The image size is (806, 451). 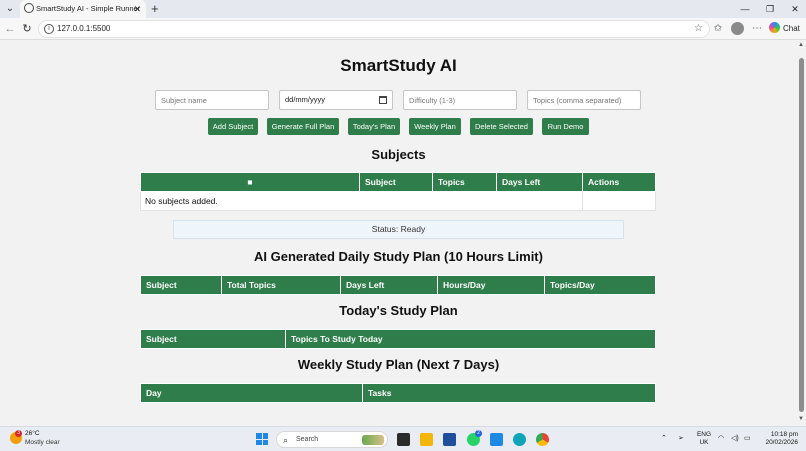 I want to click on reload-icon: ↻, so click(x=27, y=29).